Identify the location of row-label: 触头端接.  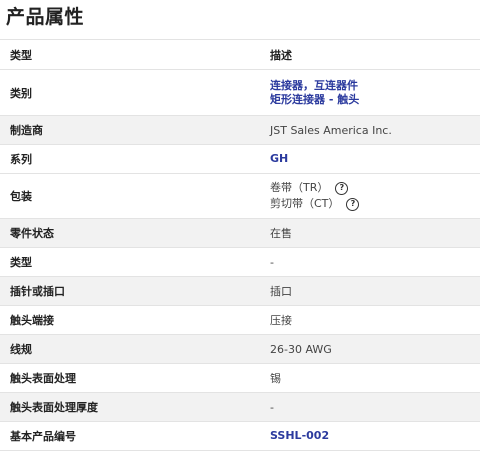
(32, 320).